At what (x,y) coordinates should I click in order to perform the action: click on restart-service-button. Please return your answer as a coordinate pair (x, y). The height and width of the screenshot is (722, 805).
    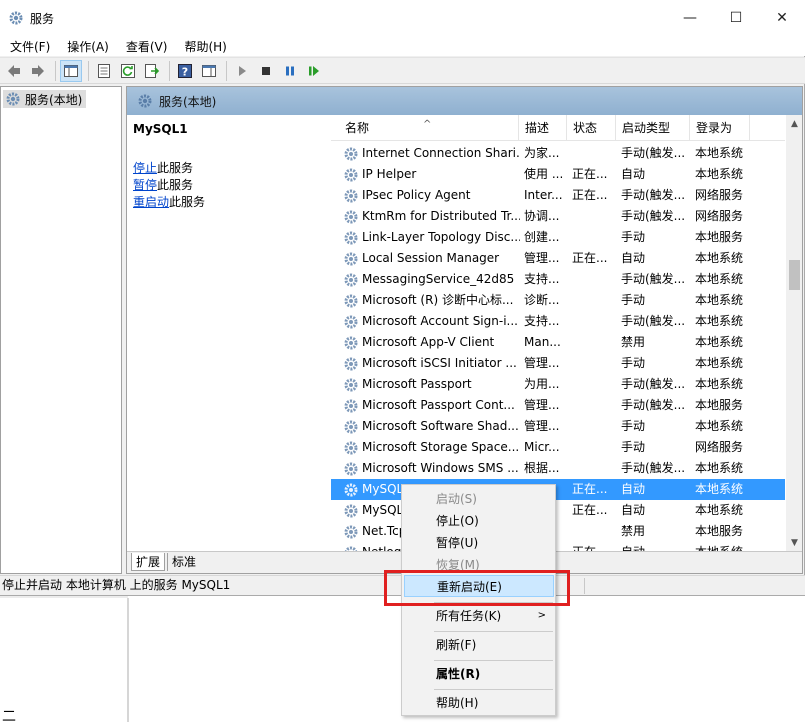
    Looking at the image, I should click on (314, 71).